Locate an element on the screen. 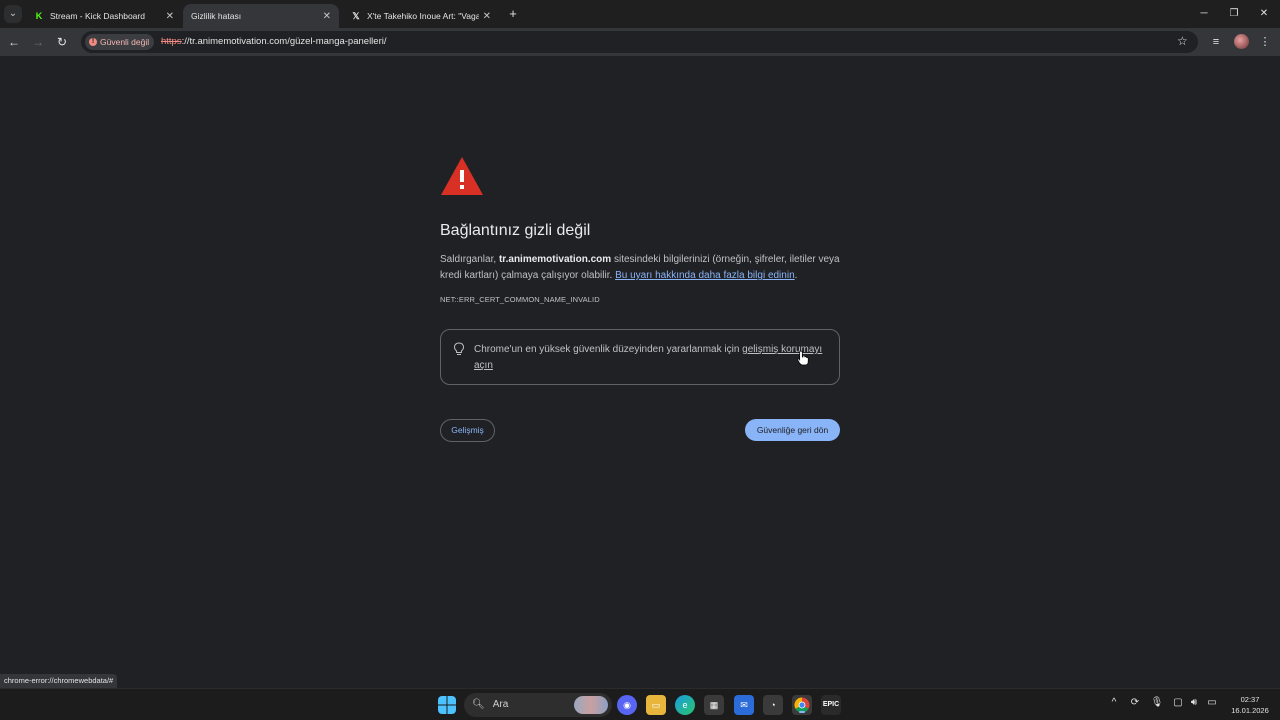  volume-icon: 🔊︎ is located at coordinates (1194, 702).